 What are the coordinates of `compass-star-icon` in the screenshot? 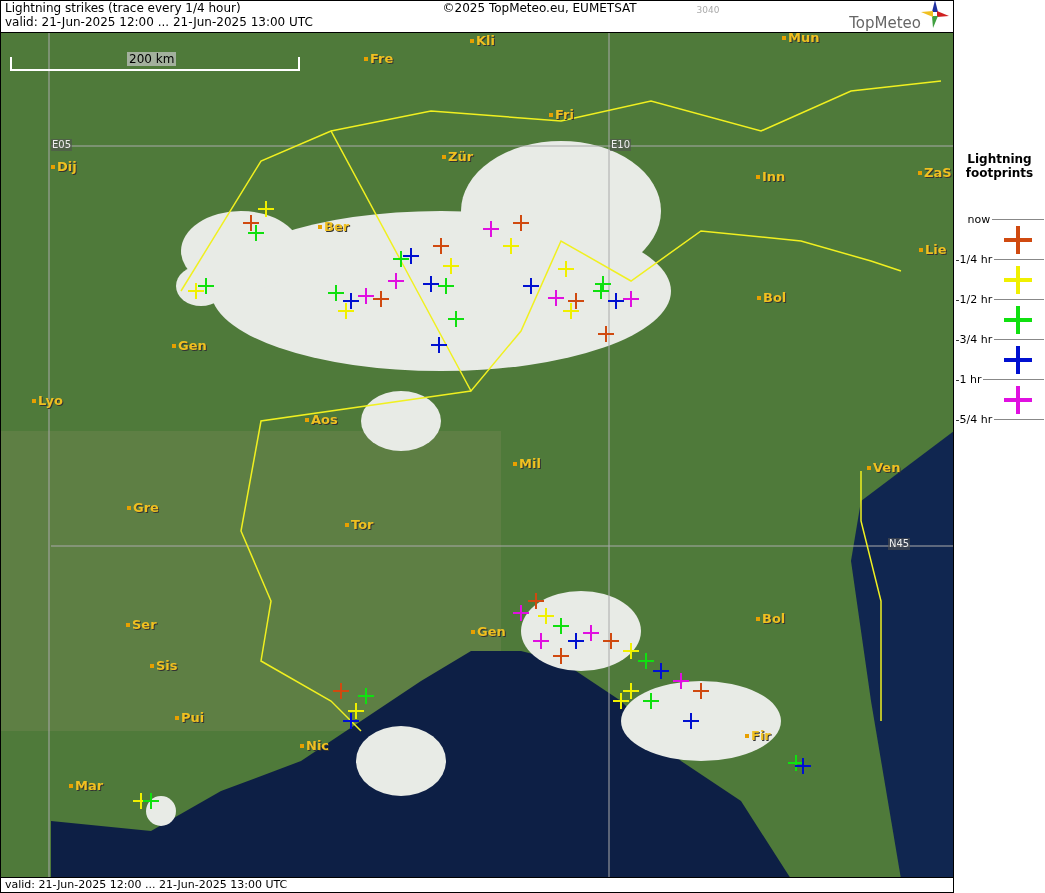 It's located at (935, 14).